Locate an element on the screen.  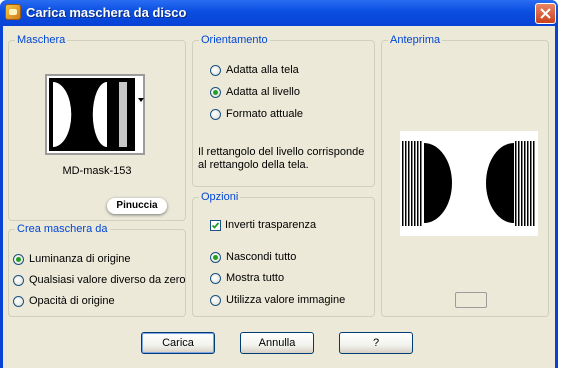
app-icon is located at coordinates (13, 12).